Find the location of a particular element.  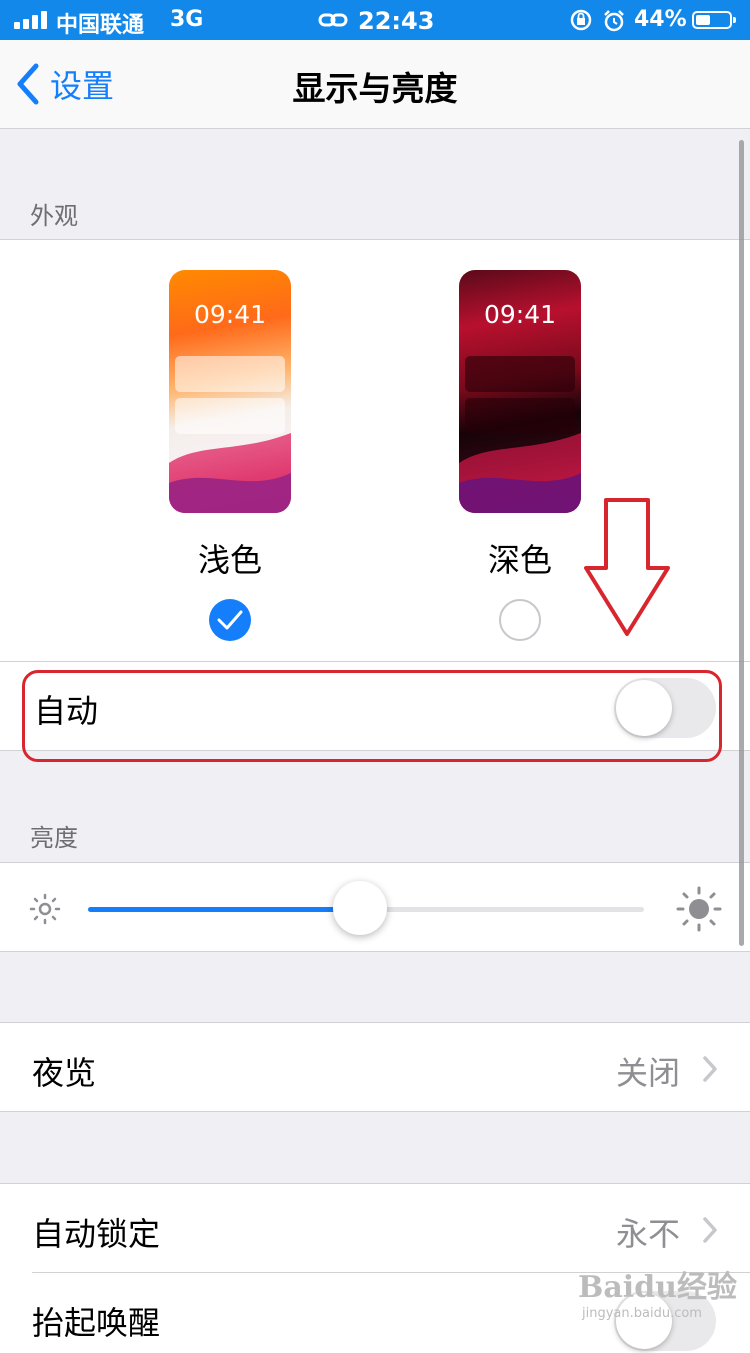

brightness-group is located at coordinates (375, 907).